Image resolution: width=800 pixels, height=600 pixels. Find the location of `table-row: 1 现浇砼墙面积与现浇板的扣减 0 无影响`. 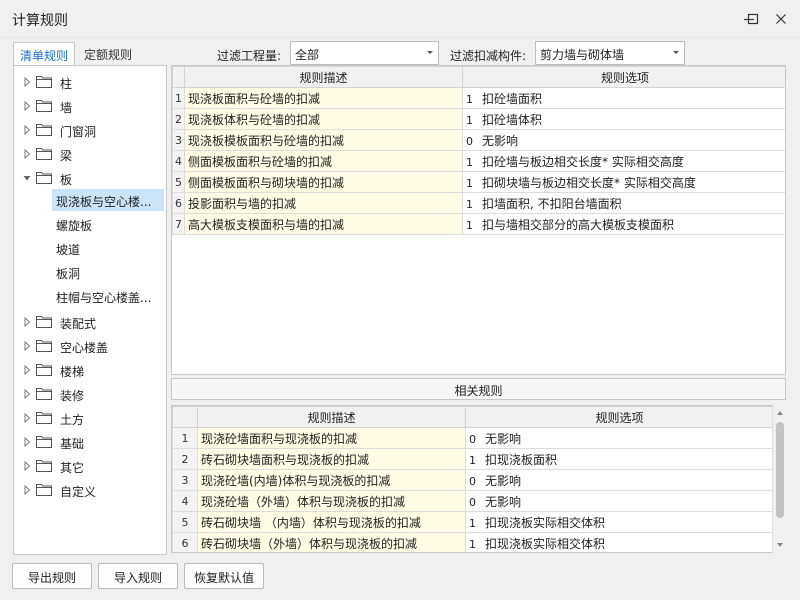

table-row: 1 现浇砼墙面积与现浇板的扣减 0 无影响 is located at coordinates (472, 438).